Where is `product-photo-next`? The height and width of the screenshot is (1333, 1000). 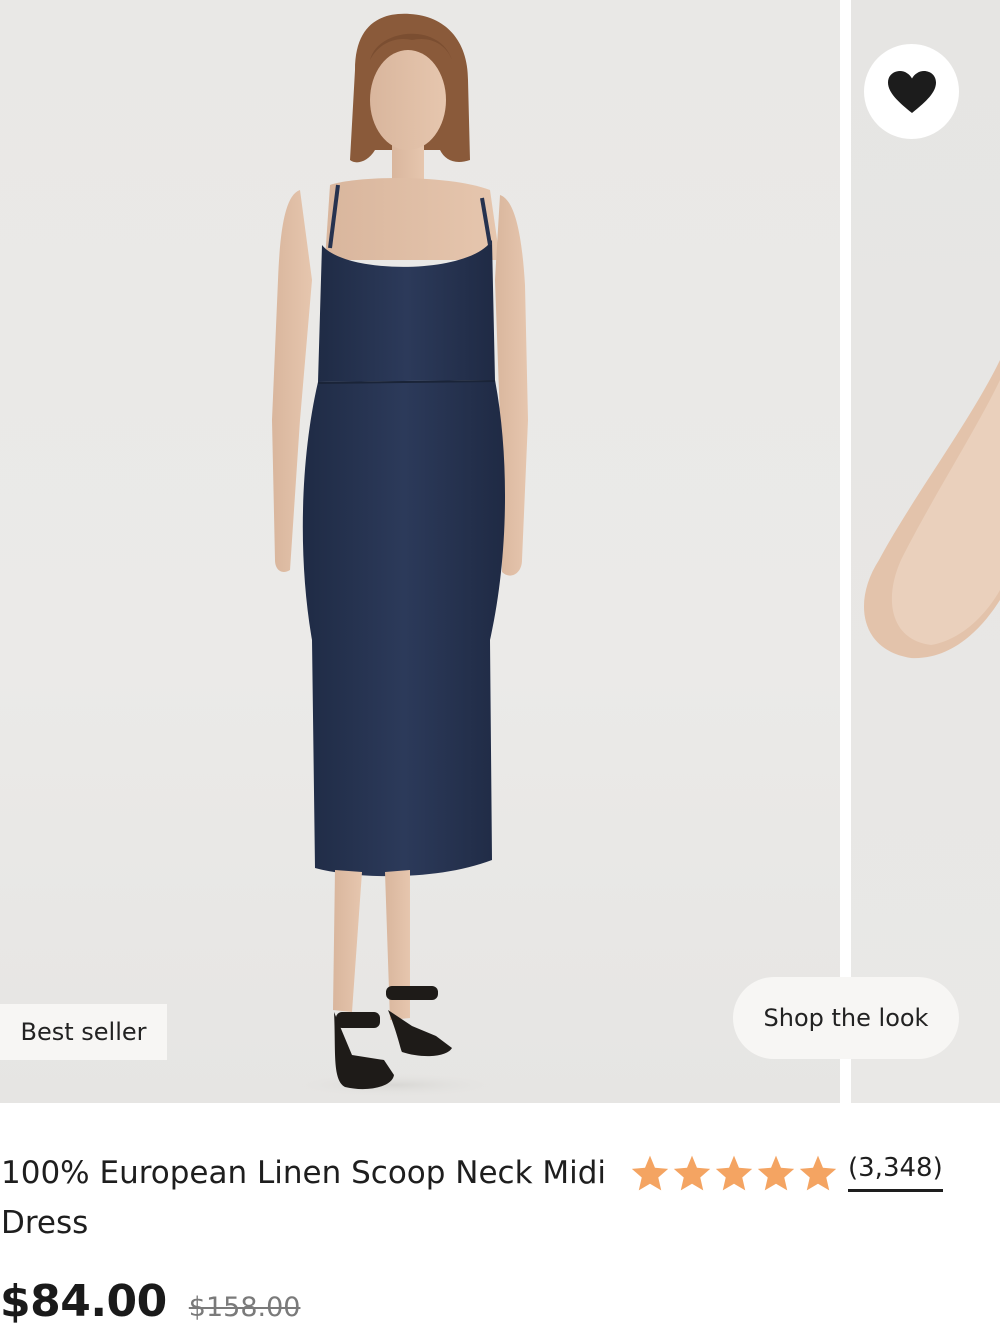 product-photo-next is located at coordinates (925, 551).